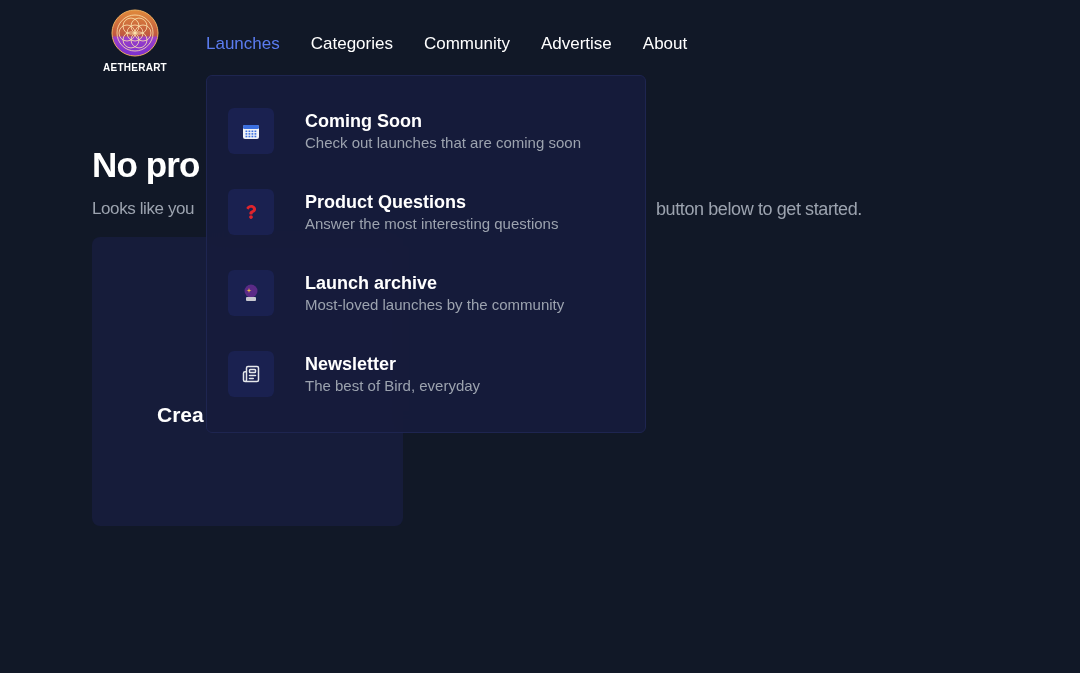 Image resolution: width=1080 pixels, height=673 pixels. What do you see at coordinates (759, 209) in the screenshot?
I see `subtitle-text: button below to get started.` at bounding box center [759, 209].